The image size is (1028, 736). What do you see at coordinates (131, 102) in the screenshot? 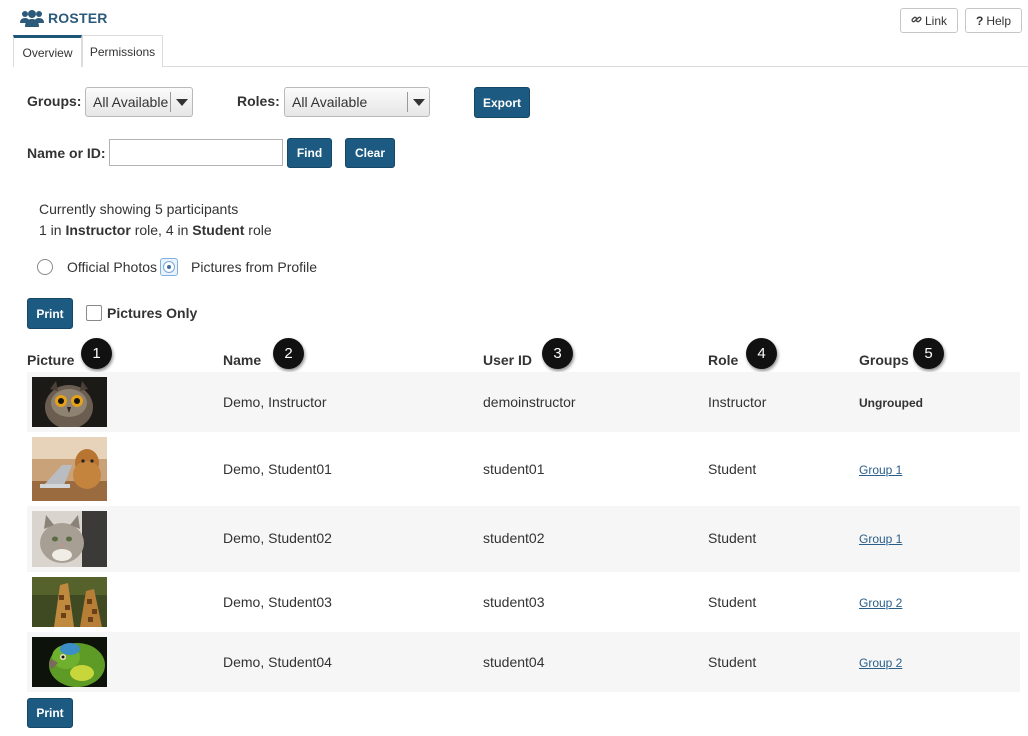
I see `groups-select-value: All Available` at bounding box center [131, 102].